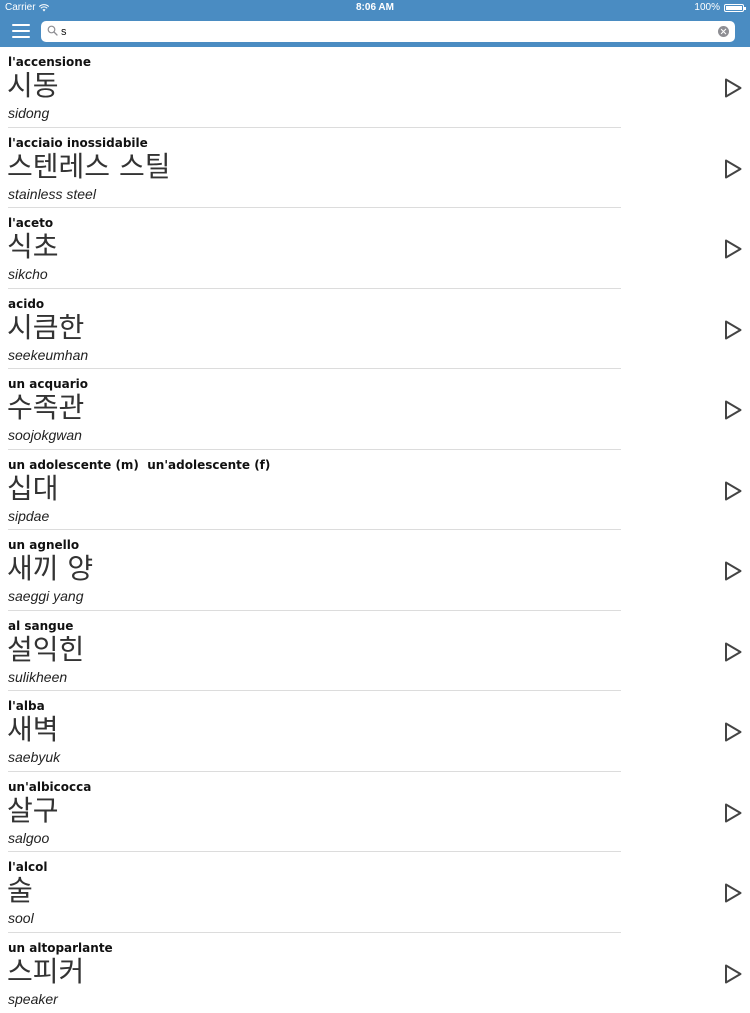  Describe the element at coordinates (50, 569) in the screenshot. I see `korean-term: 새끼 양` at that location.